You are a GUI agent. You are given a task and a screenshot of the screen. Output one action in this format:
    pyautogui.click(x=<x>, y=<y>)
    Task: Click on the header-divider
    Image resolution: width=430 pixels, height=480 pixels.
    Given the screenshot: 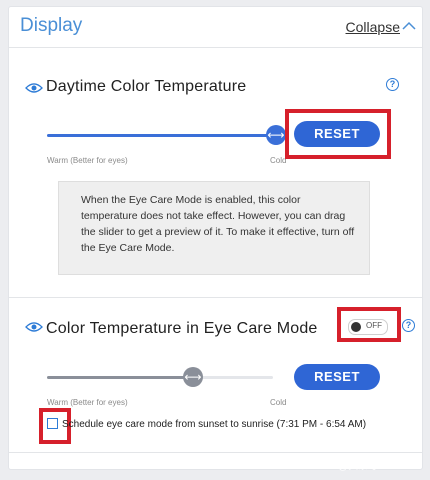 What is the action you would take?
    pyautogui.click(x=215, y=47)
    